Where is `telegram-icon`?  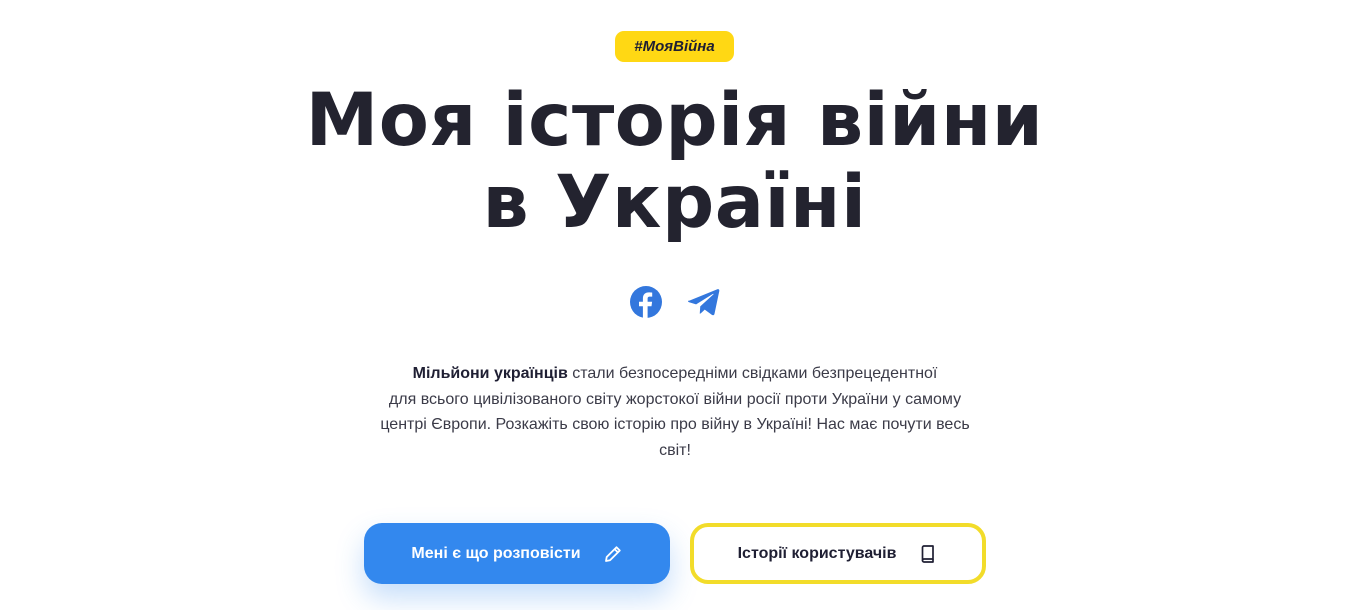 telegram-icon is located at coordinates (704, 302).